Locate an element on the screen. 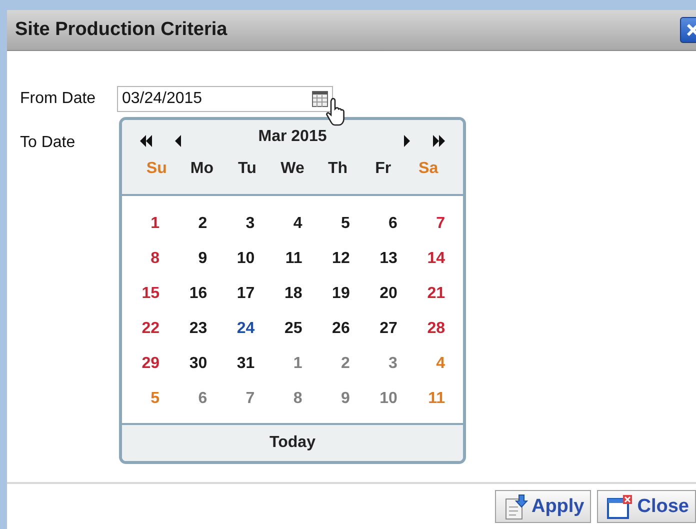 Image resolution: width=696 pixels, height=529 pixels. next-year-button is located at coordinates (439, 141).